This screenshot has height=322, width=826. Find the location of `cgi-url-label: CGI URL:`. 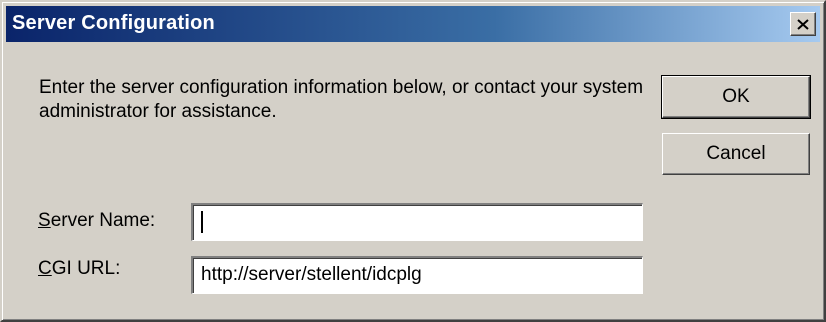

cgi-url-label: CGI URL: is located at coordinates (79, 269).